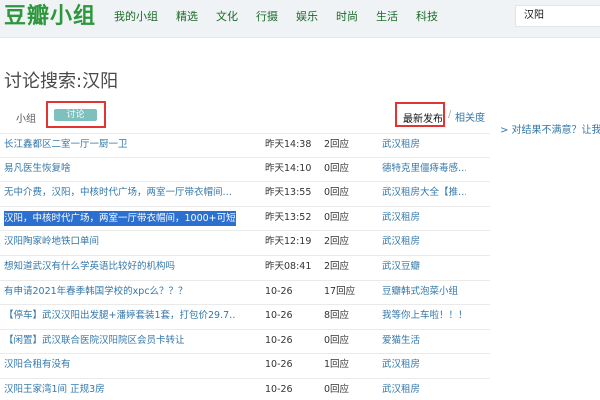 The width and height of the screenshot is (600, 400). Describe the element at coordinates (288, 242) in the screenshot. I see `result-time: 昨天12:19` at that location.